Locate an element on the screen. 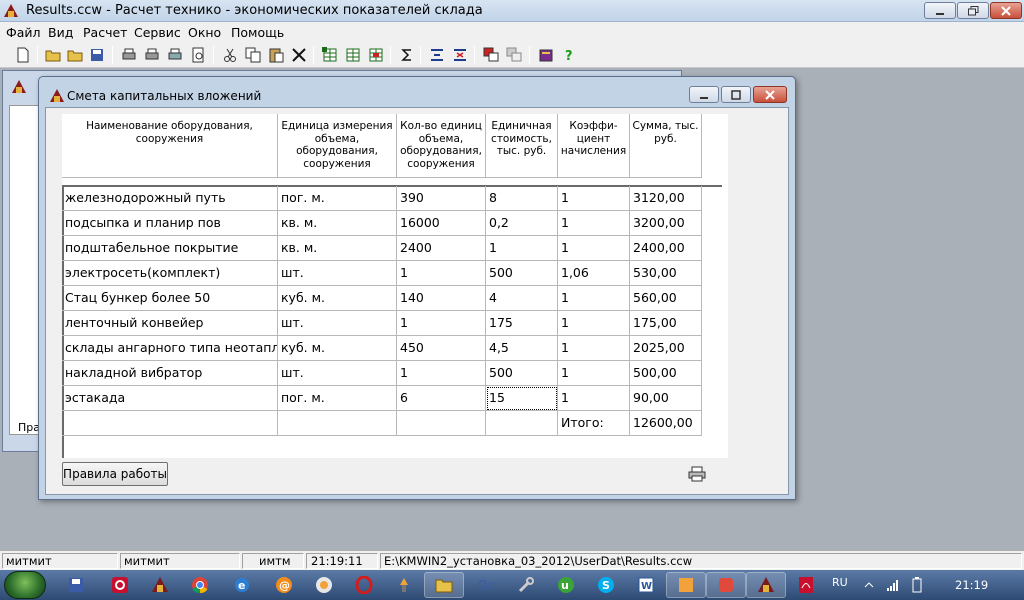  taskbar-app-acrobat is located at coordinates (120, 585).